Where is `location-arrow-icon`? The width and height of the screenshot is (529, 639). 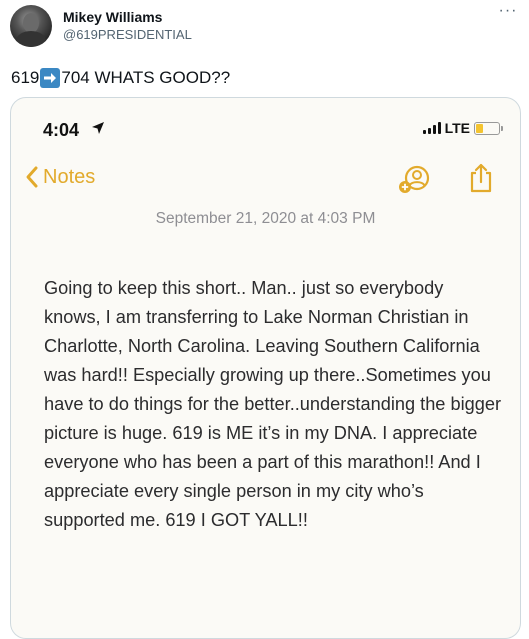
location-arrow-icon is located at coordinates (98, 128).